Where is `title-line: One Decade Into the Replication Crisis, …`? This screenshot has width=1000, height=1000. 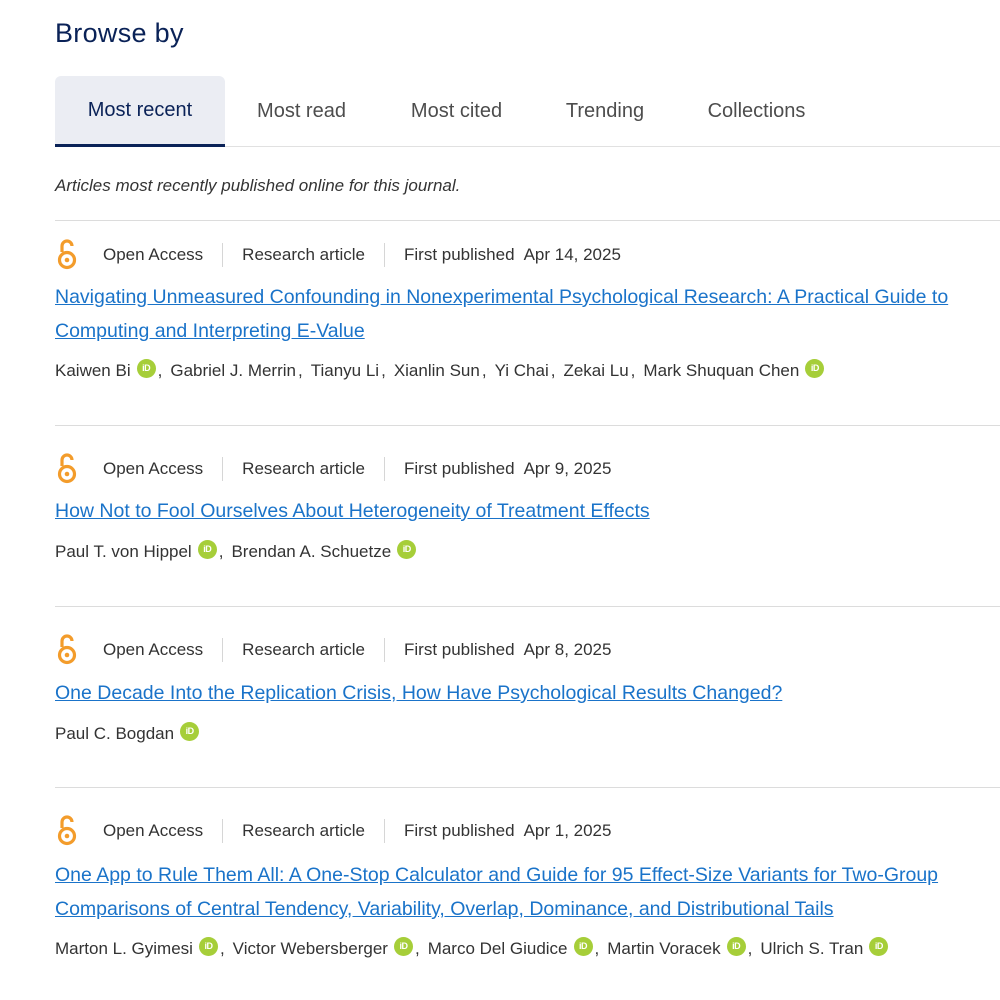
title-line: One Decade Into the Replication Crisis, … is located at coordinates (419, 693).